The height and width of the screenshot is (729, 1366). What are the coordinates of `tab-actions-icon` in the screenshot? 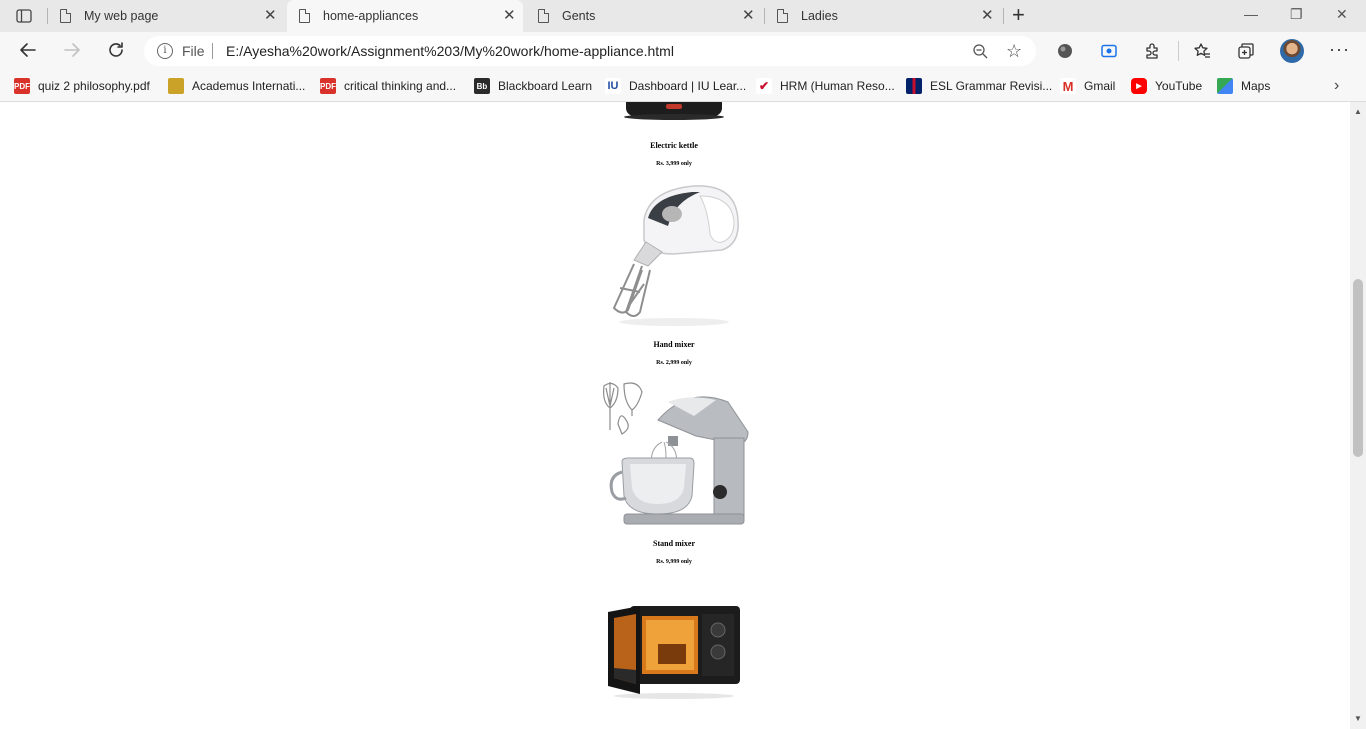 It's located at (24, 16).